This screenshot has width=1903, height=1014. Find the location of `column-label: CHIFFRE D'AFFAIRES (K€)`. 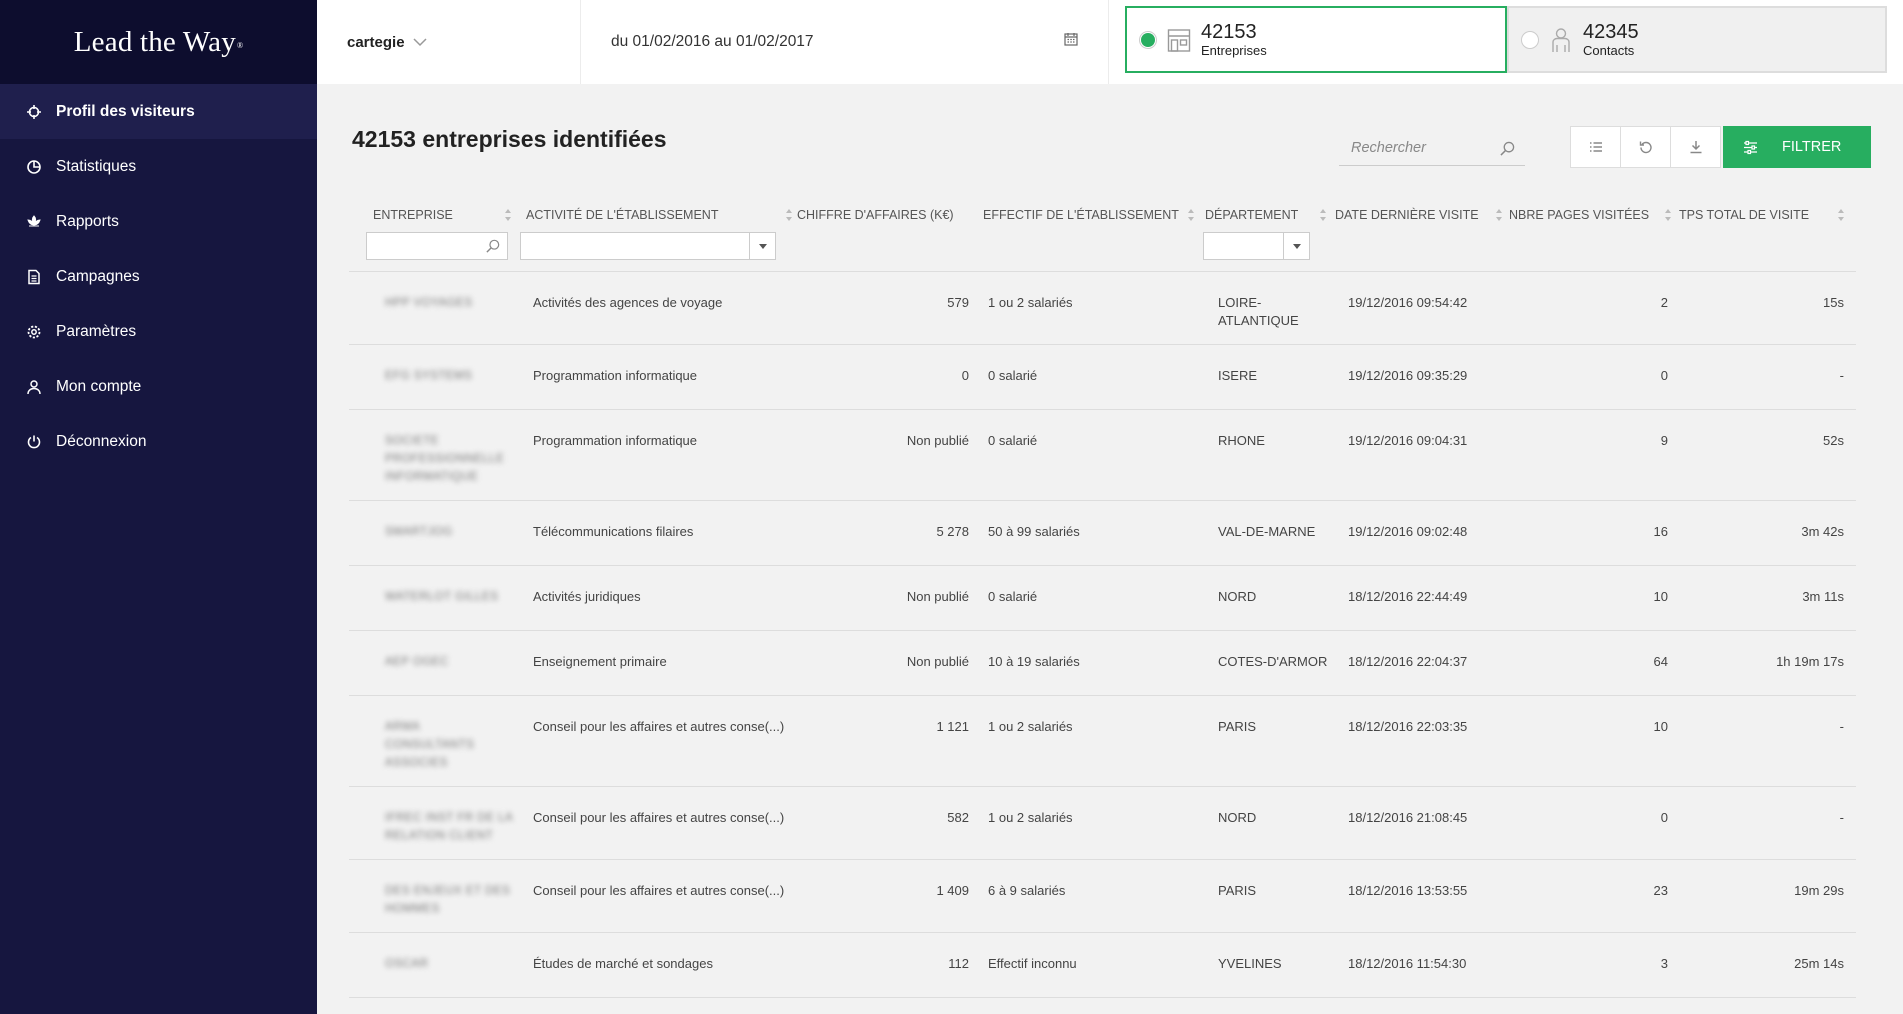

column-label: CHIFFRE D'AFFAIRES (K€) is located at coordinates (875, 215).